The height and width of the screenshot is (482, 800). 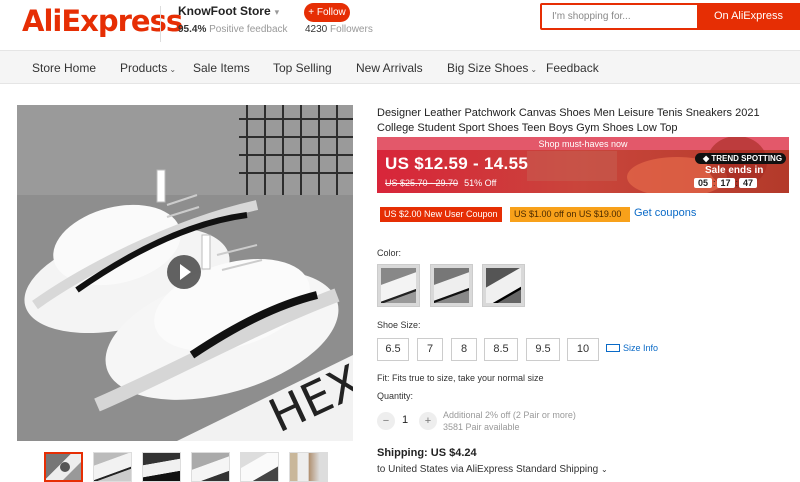 What do you see at coordinates (160, 24) in the screenshot?
I see `header-divider` at bounding box center [160, 24].